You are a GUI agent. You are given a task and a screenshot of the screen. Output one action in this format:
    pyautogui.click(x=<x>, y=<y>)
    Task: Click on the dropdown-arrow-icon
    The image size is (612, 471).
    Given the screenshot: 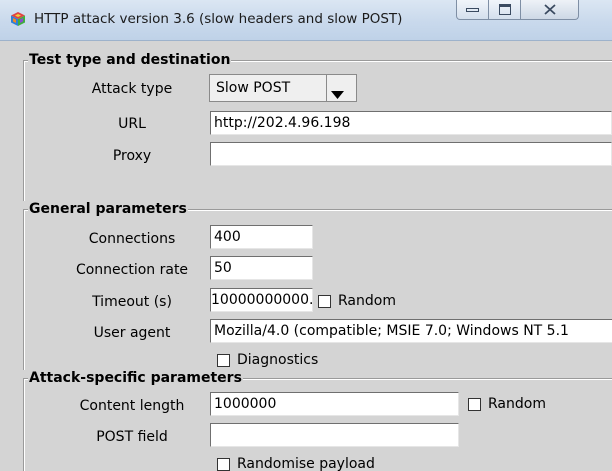 What is the action you would take?
    pyautogui.click(x=337, y=93)
    